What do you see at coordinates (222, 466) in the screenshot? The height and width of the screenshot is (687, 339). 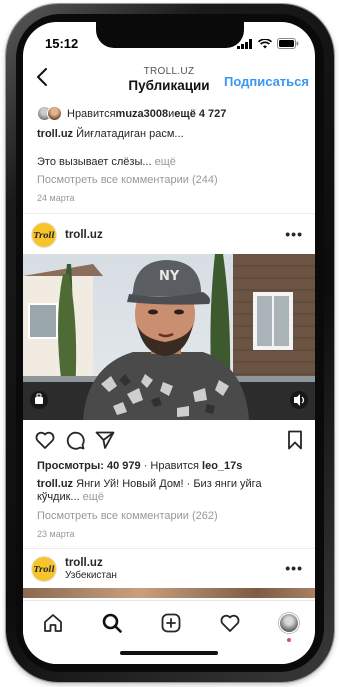 I see `liked-by-user: leo_17s` at bounding box center [222, 466].